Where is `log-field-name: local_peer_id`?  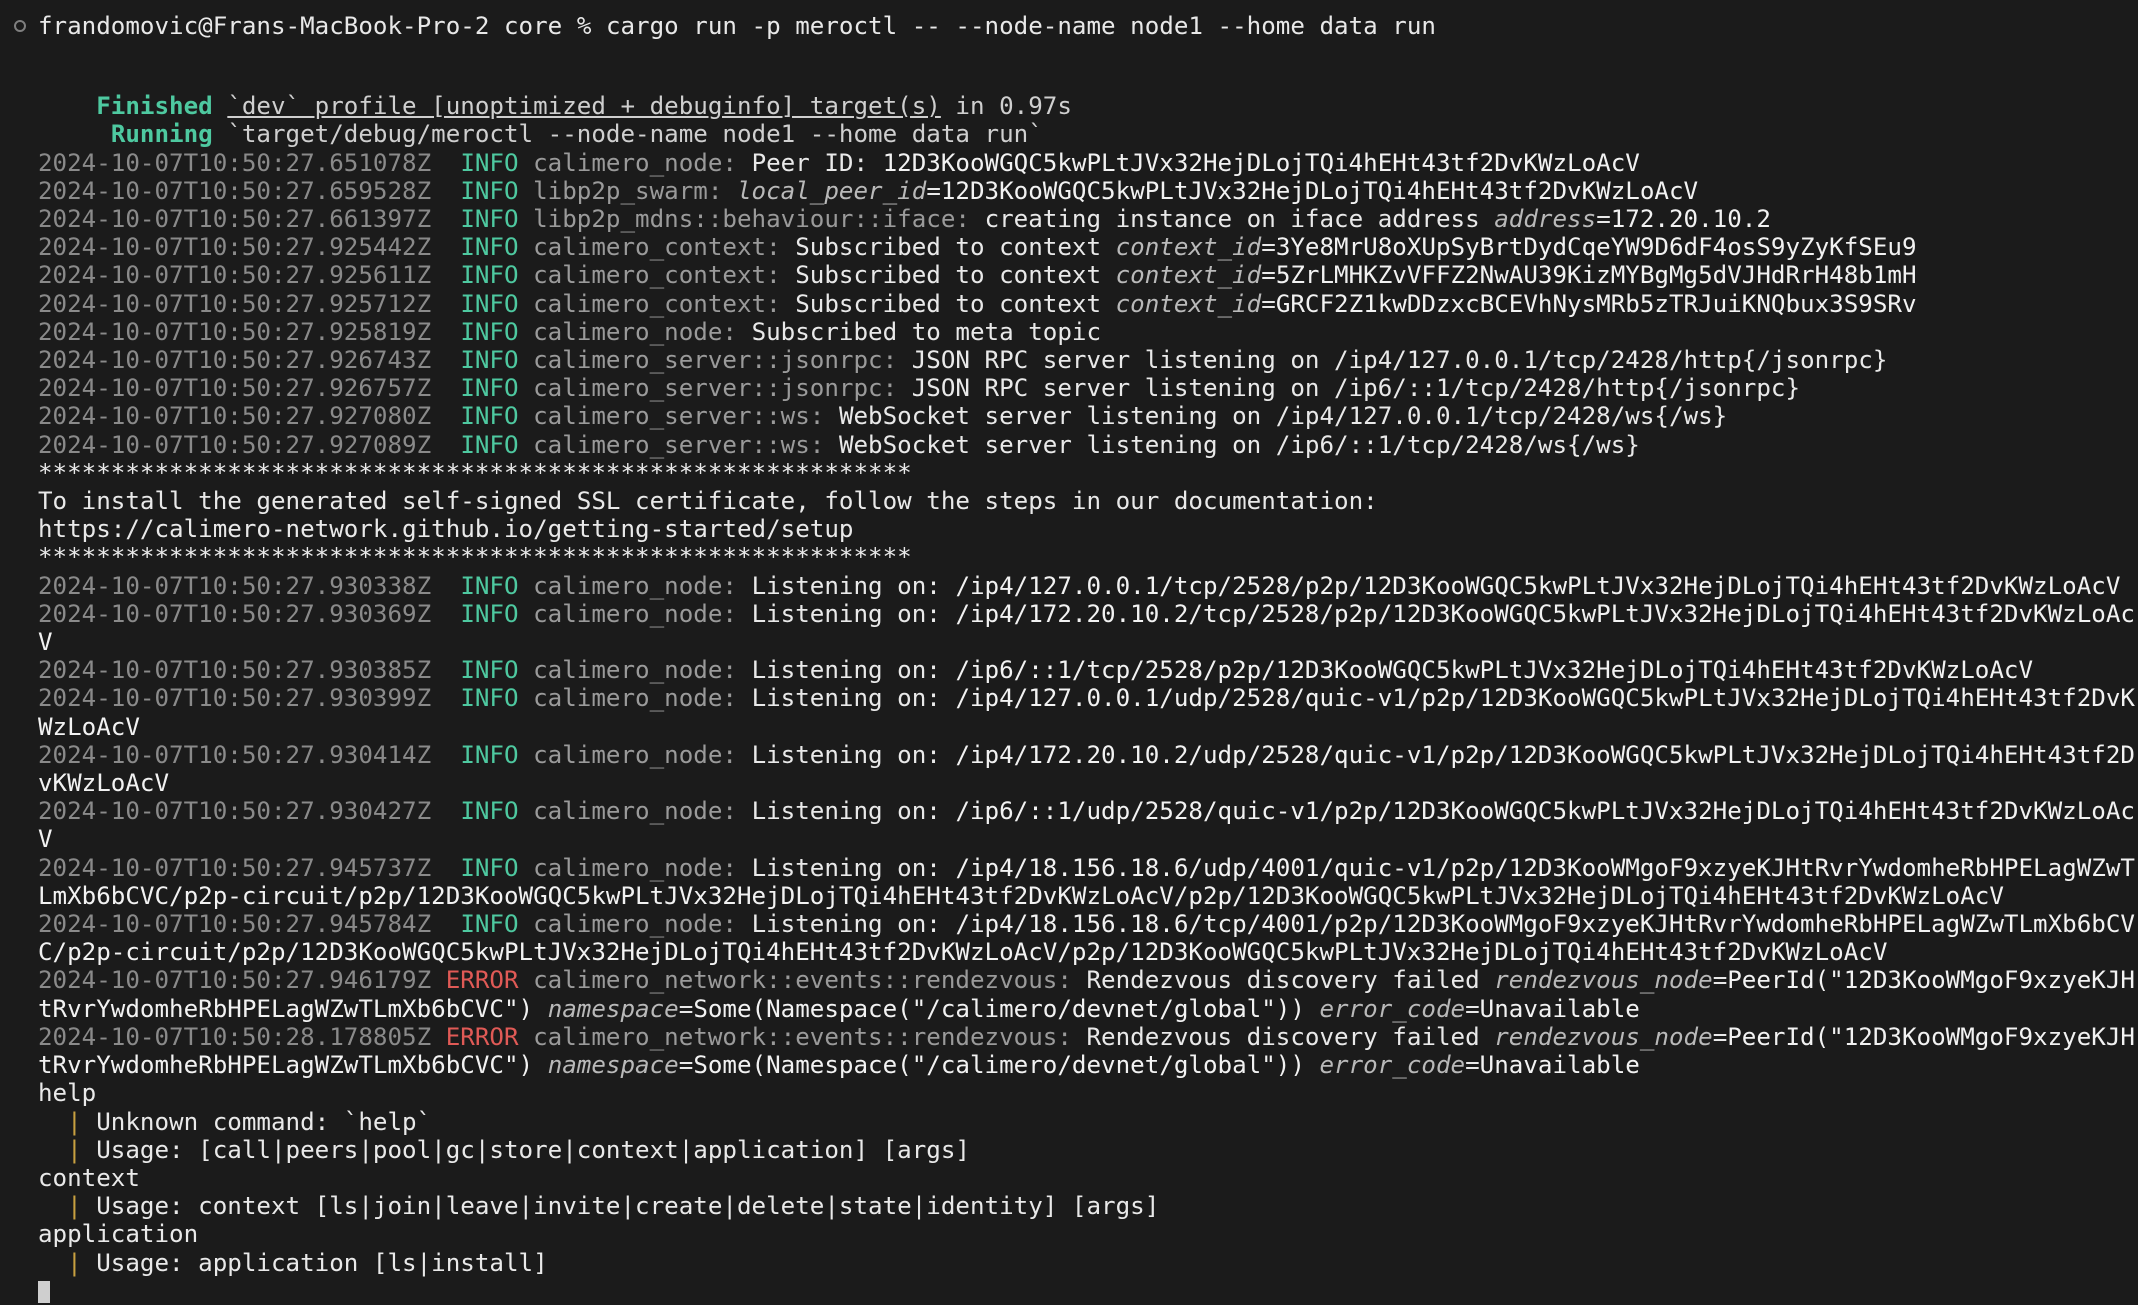 log-field-name: local_peer_id is located at coordinates (832, 190).